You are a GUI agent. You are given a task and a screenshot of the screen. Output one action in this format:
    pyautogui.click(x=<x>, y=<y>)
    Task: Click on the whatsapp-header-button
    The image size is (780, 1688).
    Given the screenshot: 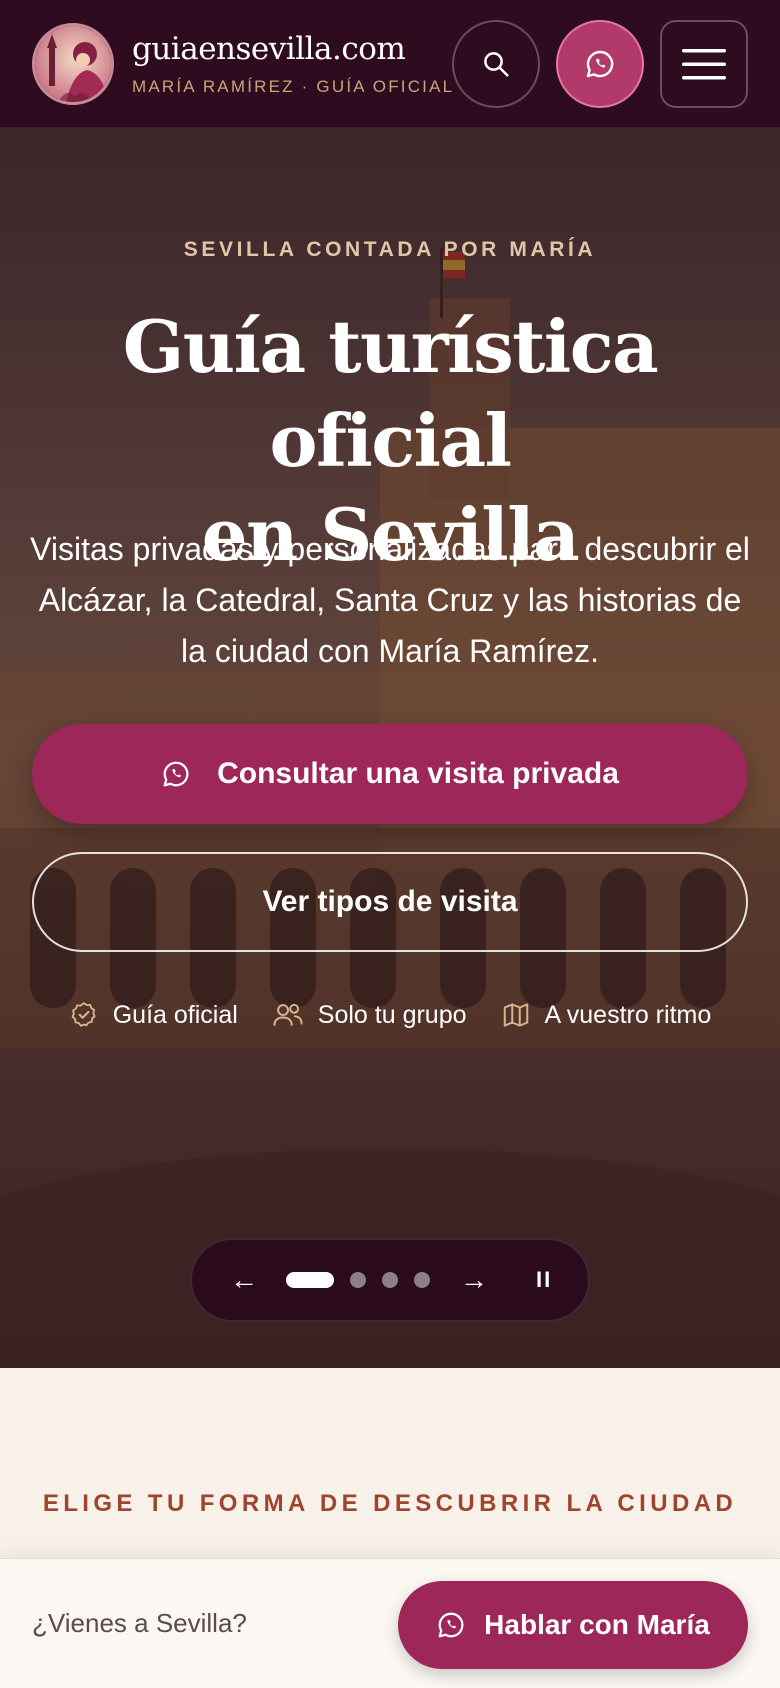 What is the action you would take?
    pyautogui.click(x=600, y=64)
    